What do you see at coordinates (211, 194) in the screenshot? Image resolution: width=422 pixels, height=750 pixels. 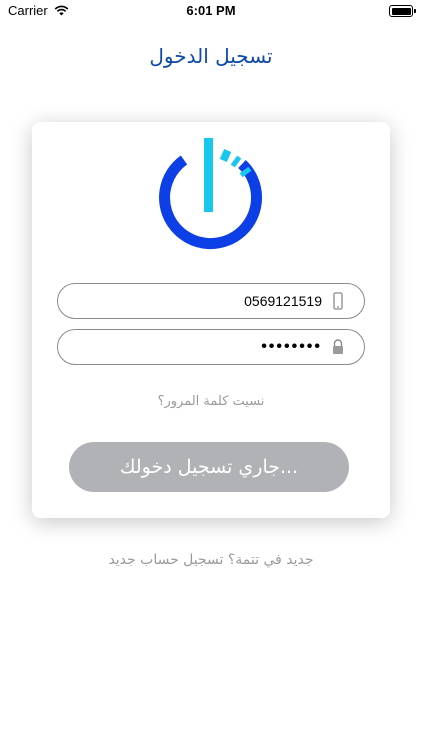 I see `power-logo-icon` at bounding box center [211, 194].